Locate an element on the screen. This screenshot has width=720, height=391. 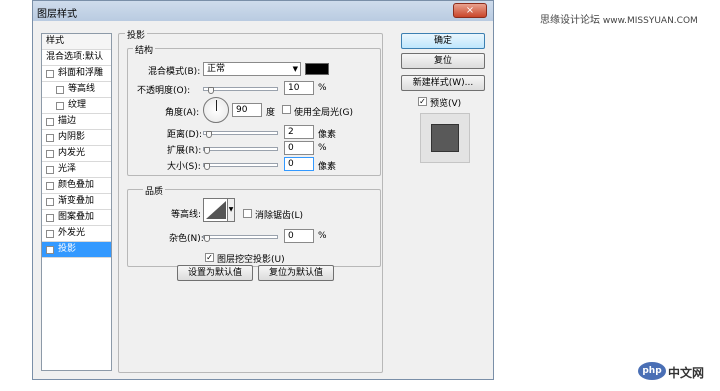
global-light-checkbox is located at coordinates (286, 109).